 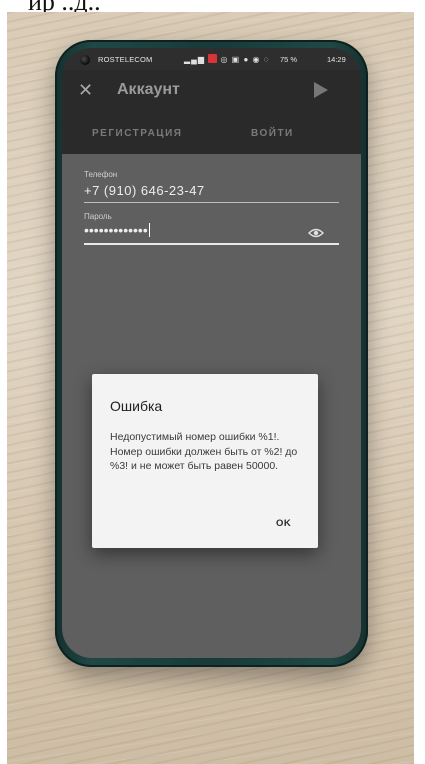 What do you see at coordinates (266, 59) in the screenshot?
I see `wifi-icon: ◌` at bounding box center [266, 59].